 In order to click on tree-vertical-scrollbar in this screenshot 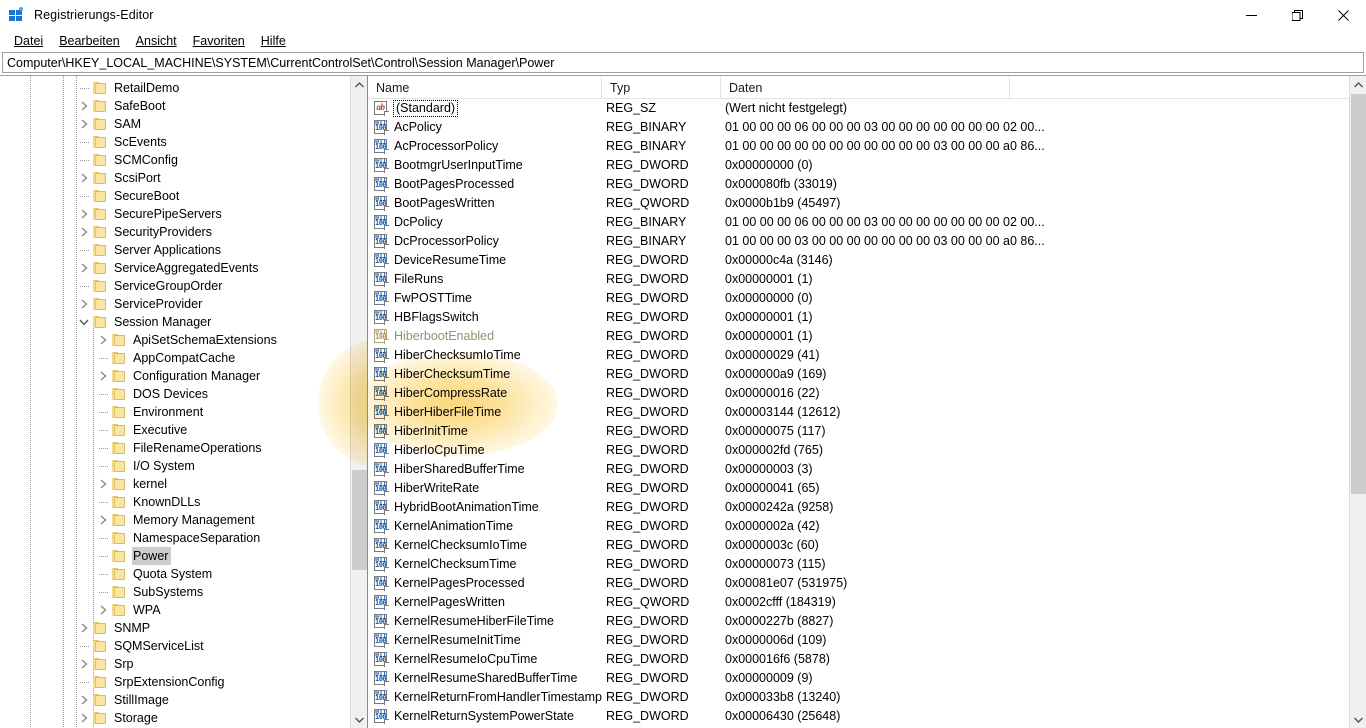, I will do `click(358, 402)`.